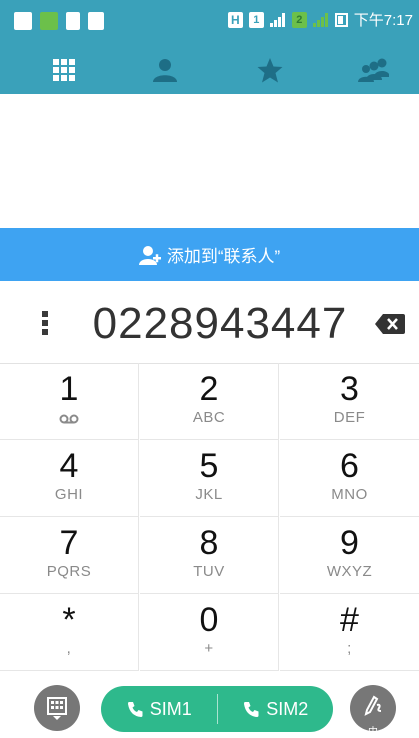  Describe the element at coordinates (209, 543) in the screenshot. I see `key-digit: 8` at that location.